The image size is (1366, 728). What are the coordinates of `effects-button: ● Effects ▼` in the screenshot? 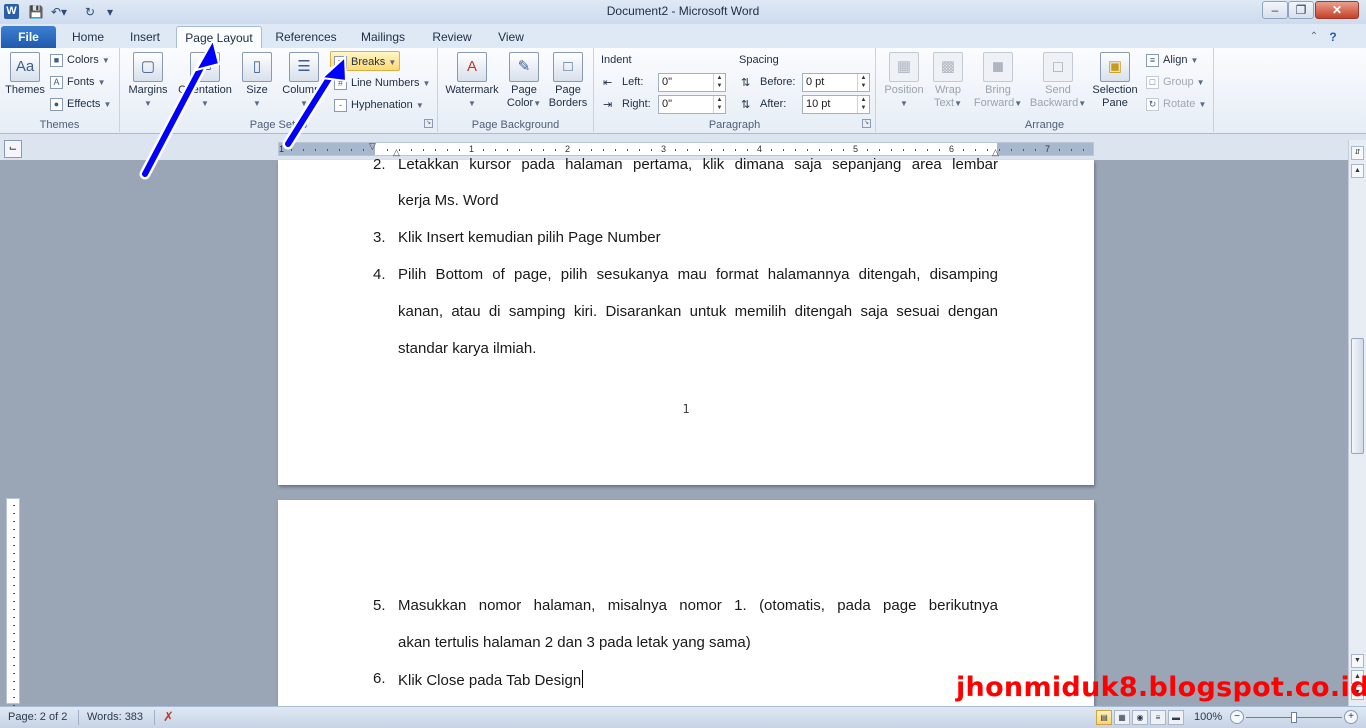 It's located at (80, 104).